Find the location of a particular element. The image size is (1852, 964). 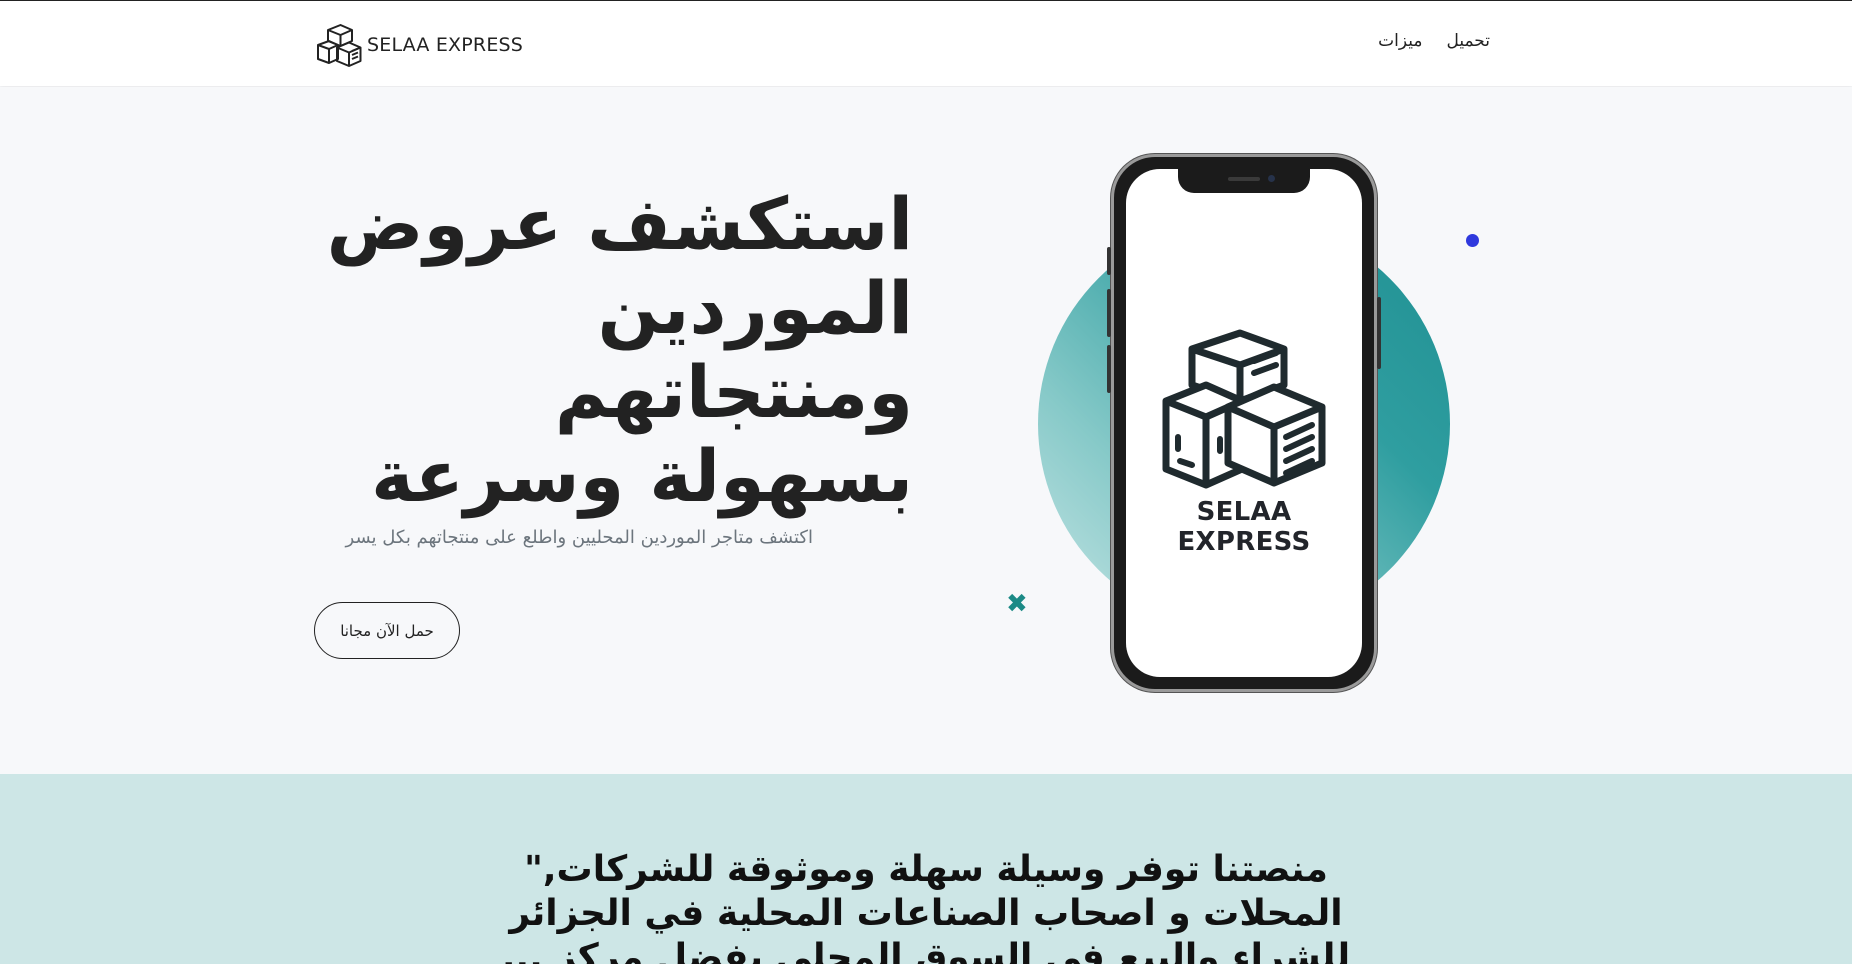

phone-screen: SELAA EXPRESS is located at coordinates (1244, 423).